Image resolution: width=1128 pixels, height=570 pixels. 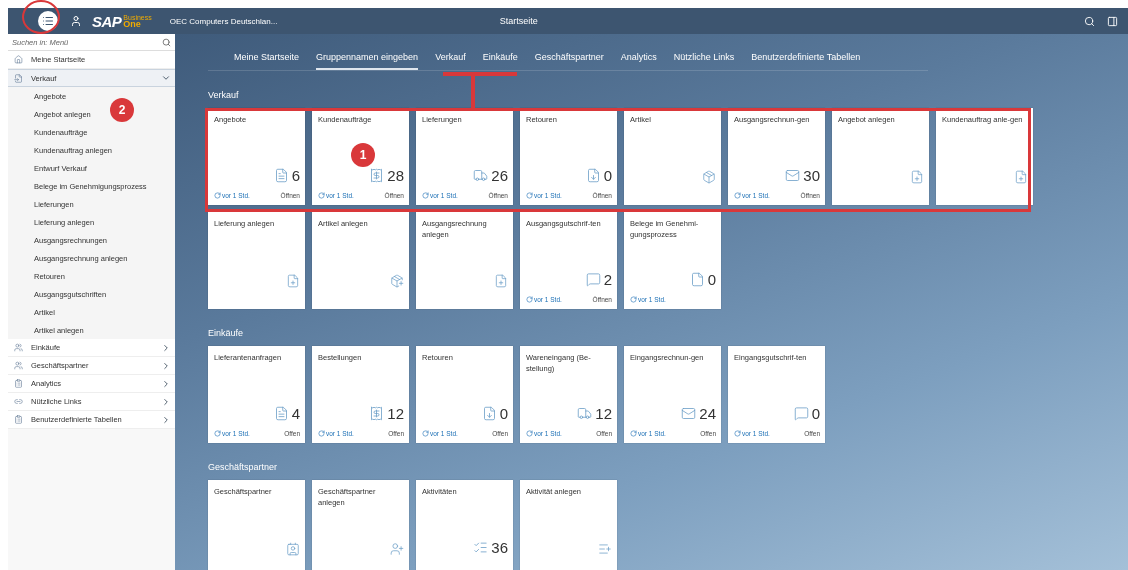 What do you see at coordinates (293, 549) in the screenshot?
I see `contact-card-icon` at bounding box center [293, 549].